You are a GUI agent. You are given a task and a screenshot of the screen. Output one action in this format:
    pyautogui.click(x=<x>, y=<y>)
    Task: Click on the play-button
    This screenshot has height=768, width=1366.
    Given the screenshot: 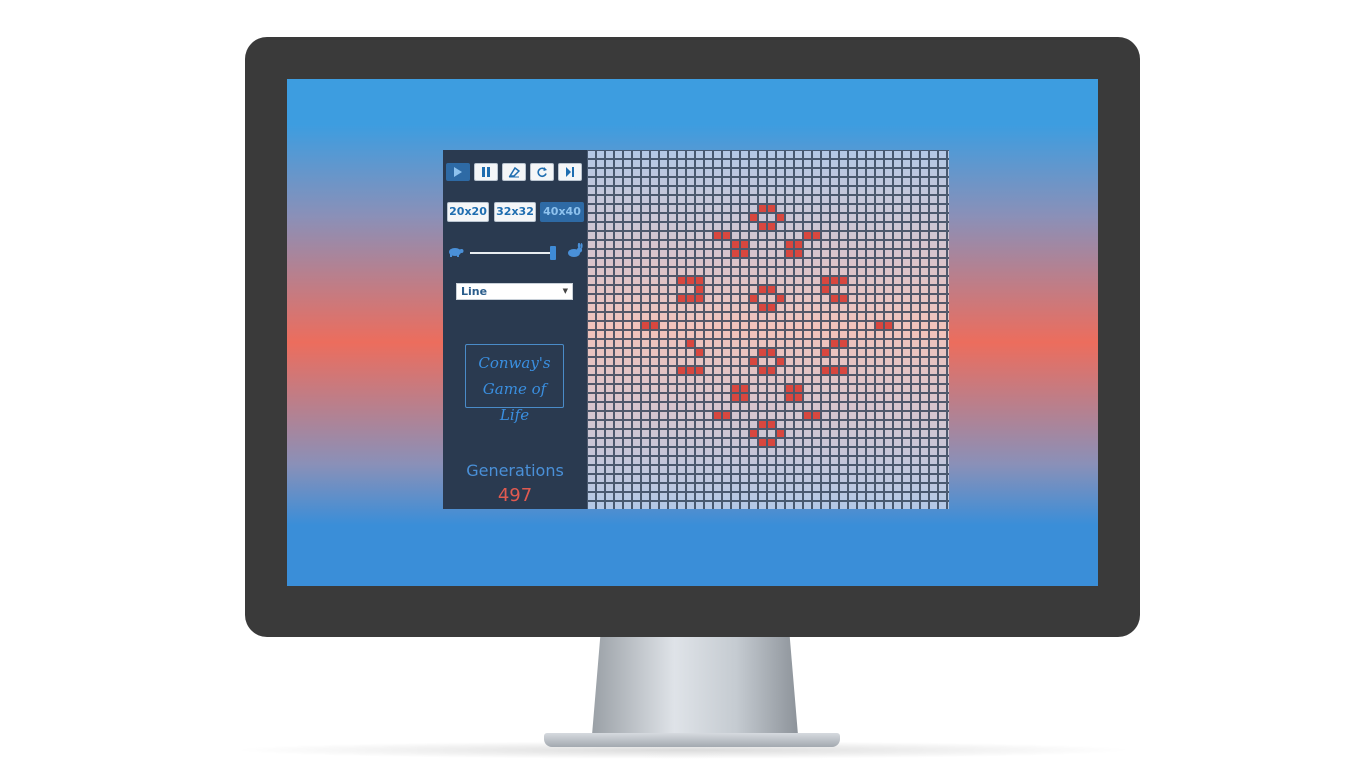 What is the action you would take?
    pyautogui.click(x=458, y=172)
    